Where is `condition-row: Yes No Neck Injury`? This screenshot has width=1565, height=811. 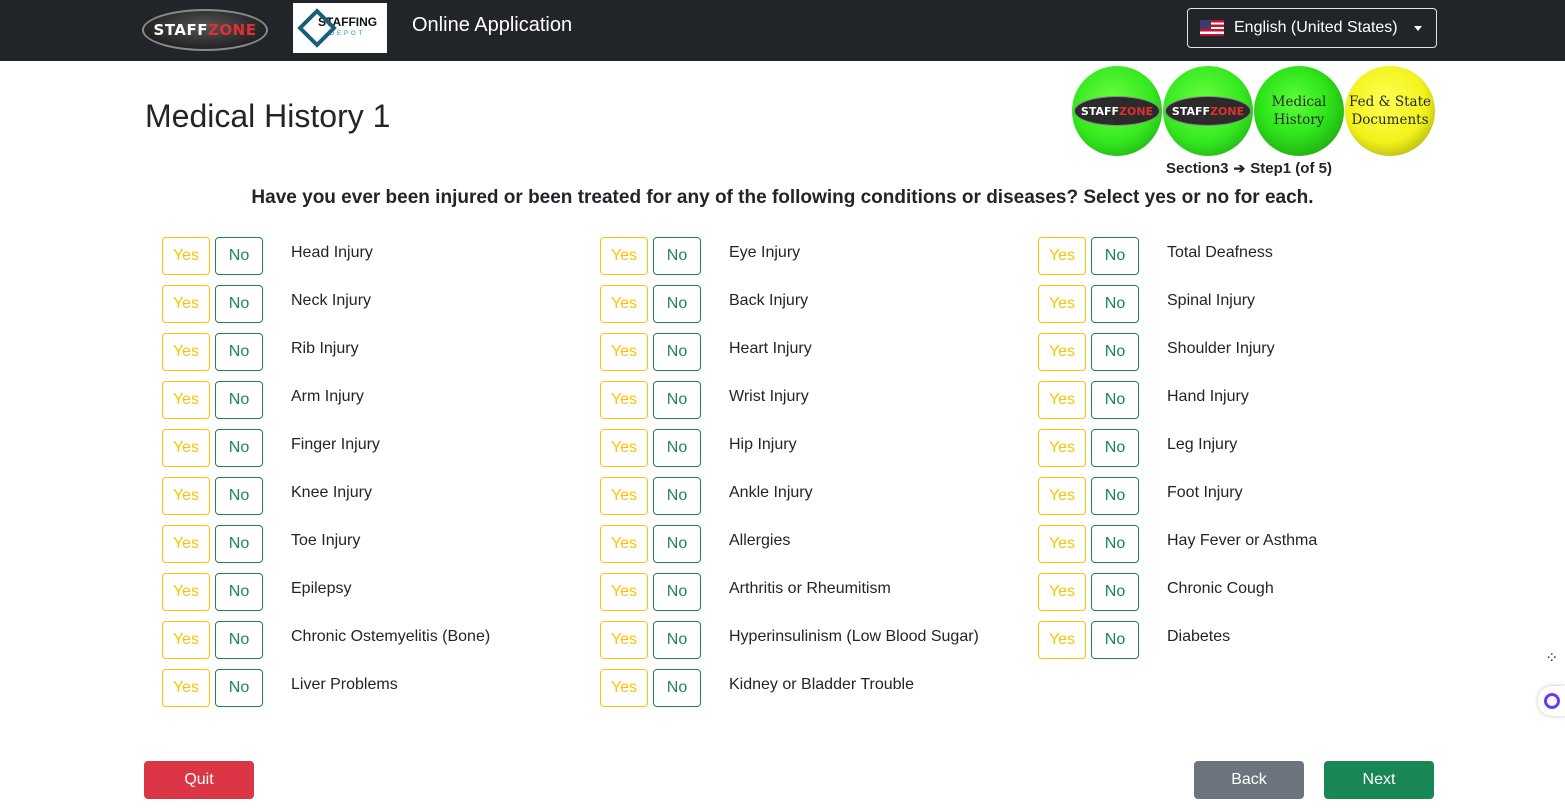 condition-row: Yes No Neck Injury is located at coordinates (266, 304).